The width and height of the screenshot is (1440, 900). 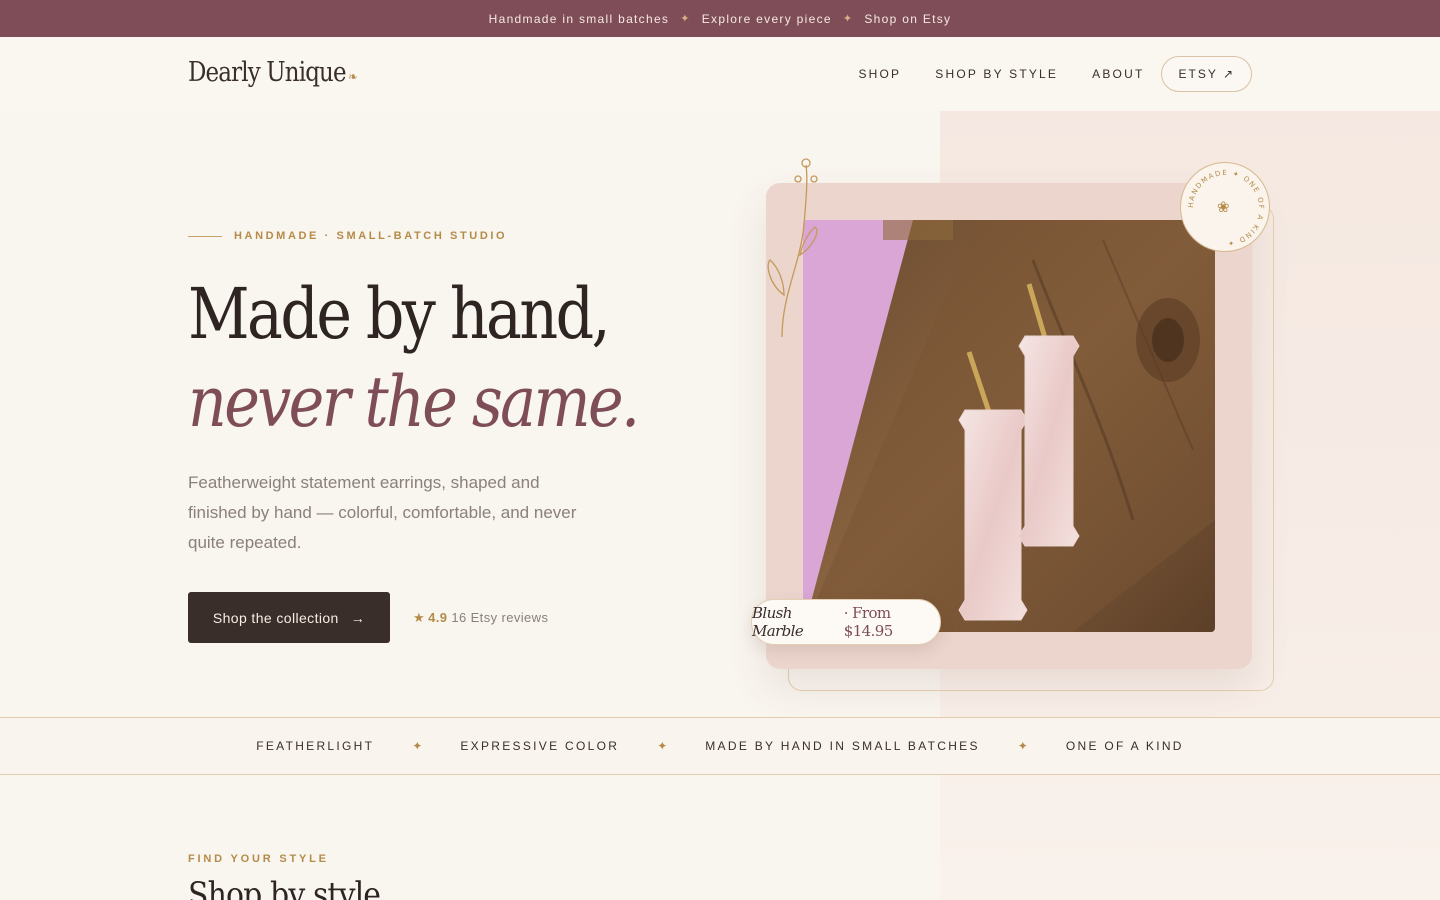 I want to click on arrow-right-icon: →, so click(x=358, y=617).